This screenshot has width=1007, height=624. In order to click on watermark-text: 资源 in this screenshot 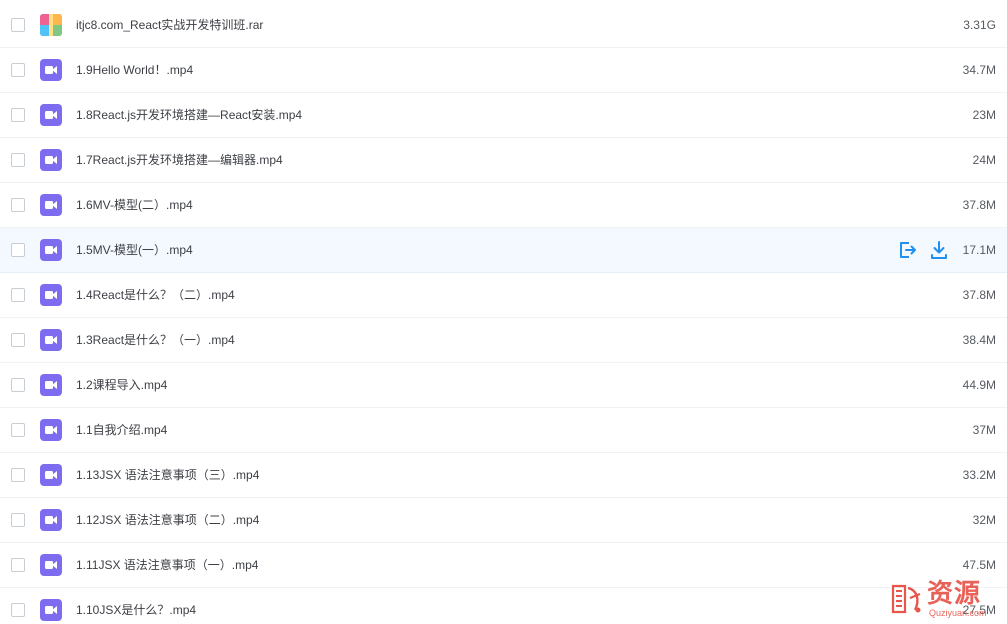, I will do `click(954, 593)`.